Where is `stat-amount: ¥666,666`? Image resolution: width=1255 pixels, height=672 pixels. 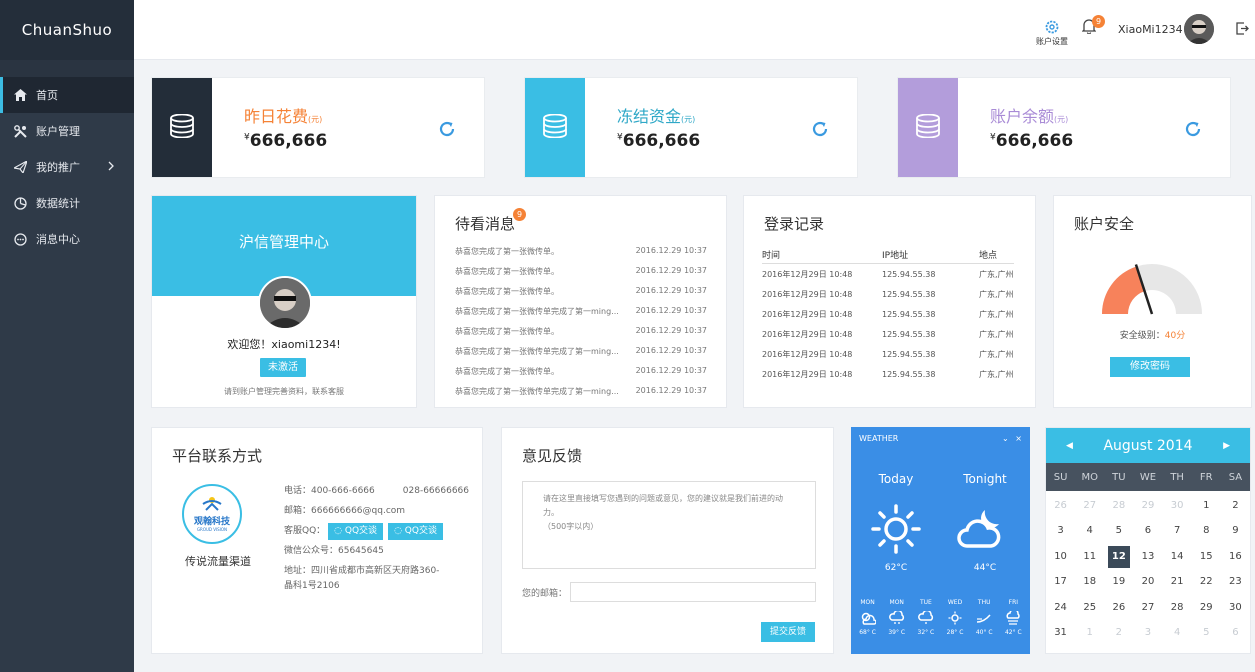 stat-amount: ¥666,666 is located at coordinates (659, 141).